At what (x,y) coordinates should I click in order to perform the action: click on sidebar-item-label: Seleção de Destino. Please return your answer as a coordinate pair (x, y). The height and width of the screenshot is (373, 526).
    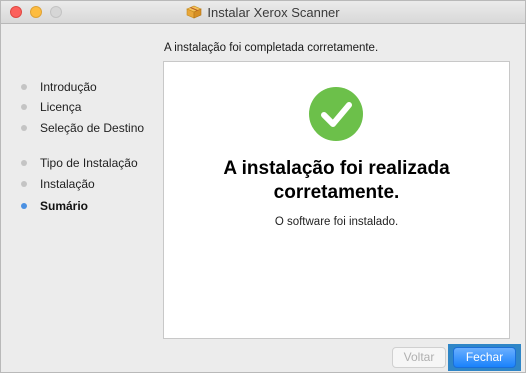
    Looking at the image, I should click on (92, 128).